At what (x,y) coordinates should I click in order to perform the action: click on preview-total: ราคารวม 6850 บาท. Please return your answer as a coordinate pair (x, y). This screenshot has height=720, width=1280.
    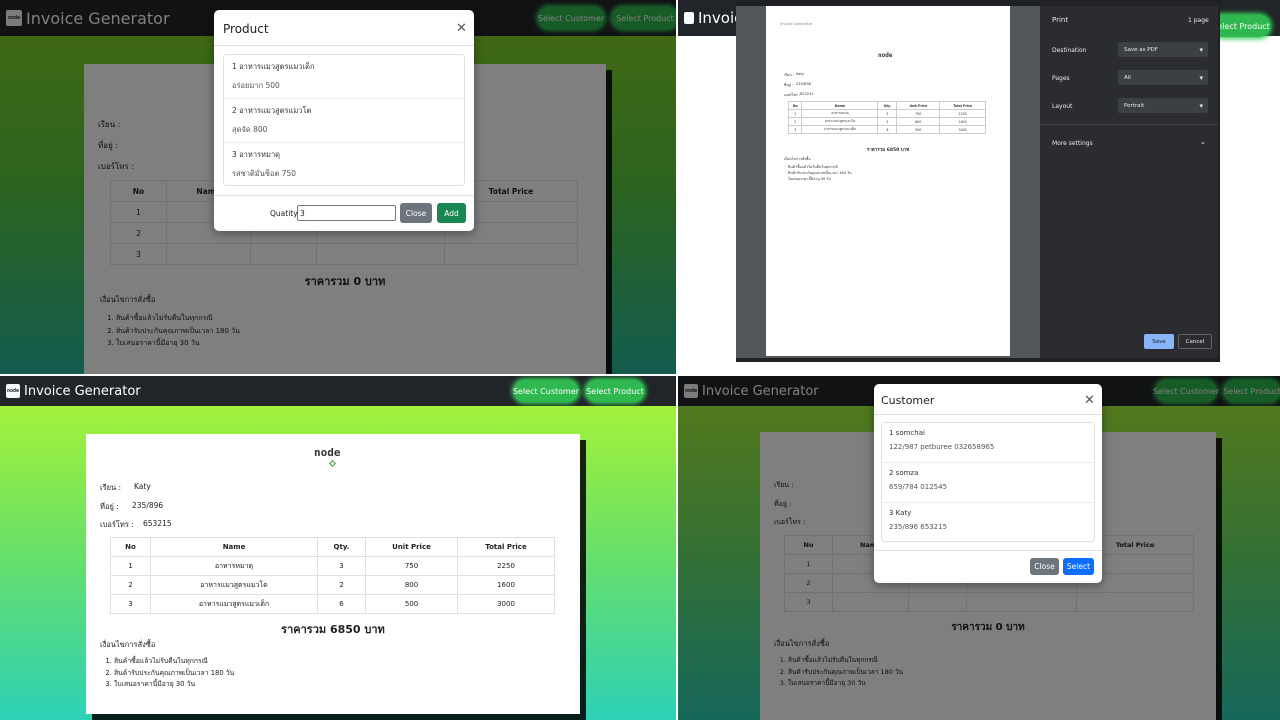
    Looking at the image, I should click on (888, 150).